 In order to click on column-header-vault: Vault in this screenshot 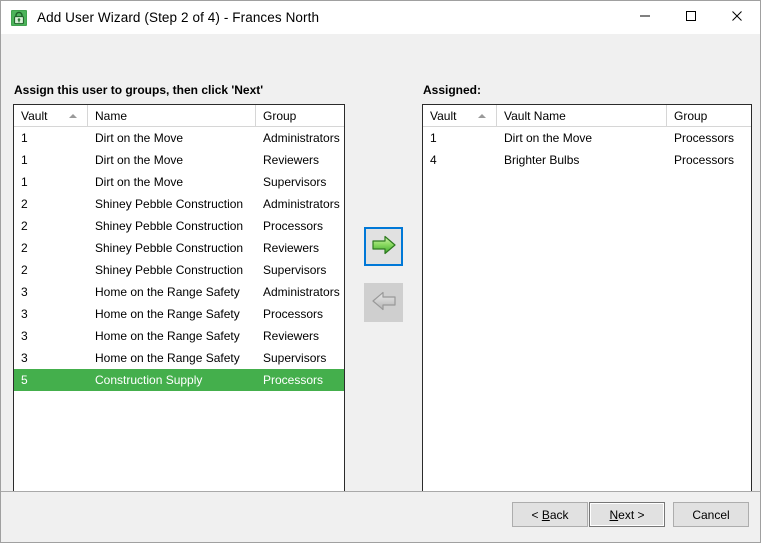, I will do `click(51, 115)`.